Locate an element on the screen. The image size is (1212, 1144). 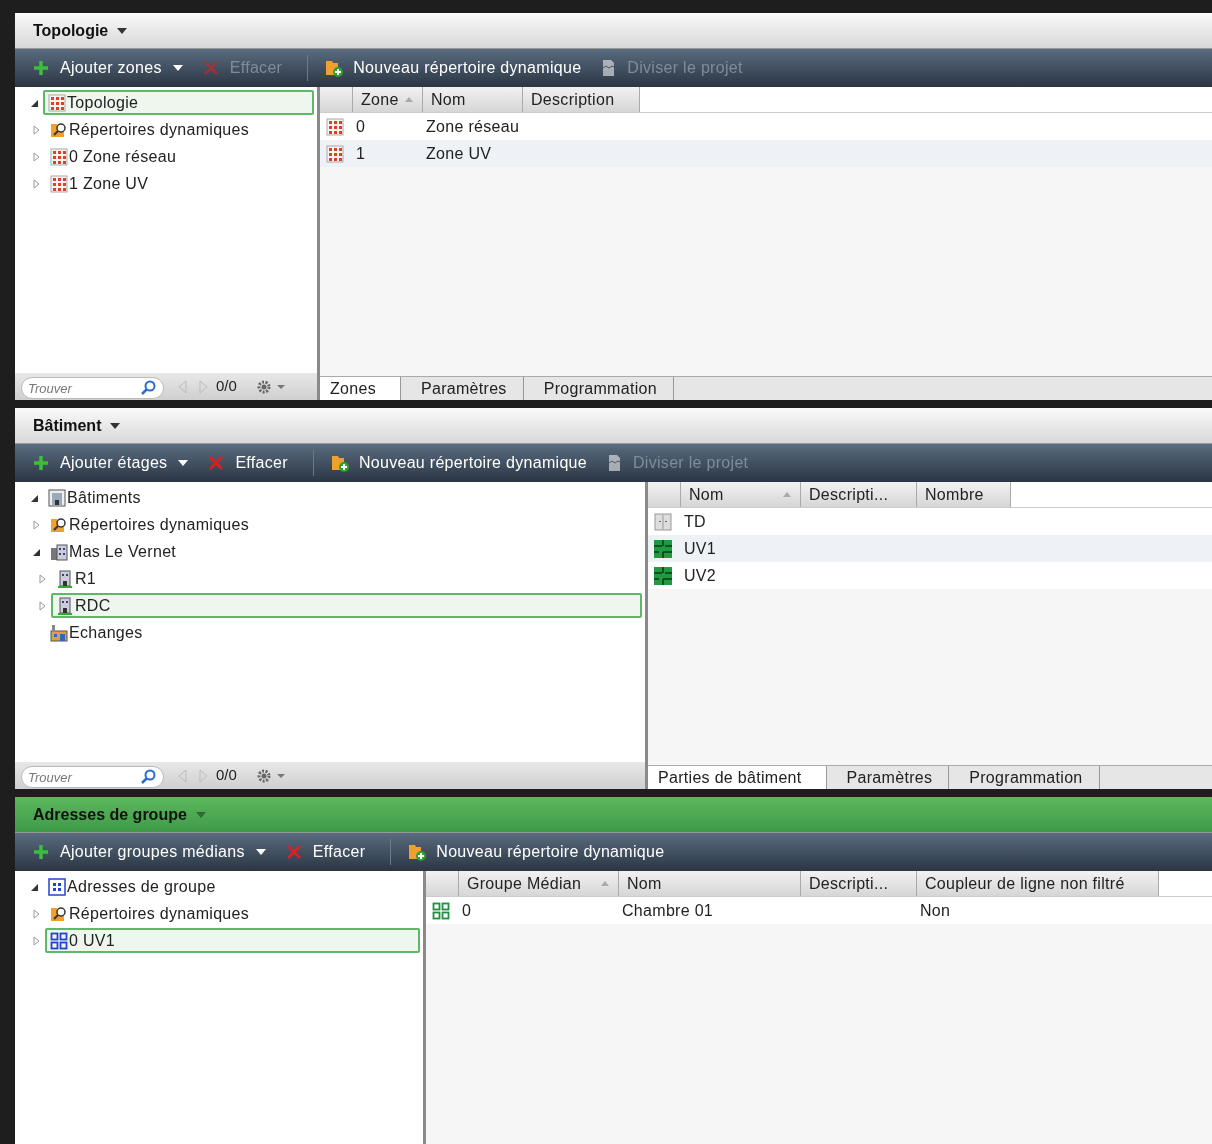
factory-icon is located at coordinates (59, 632).